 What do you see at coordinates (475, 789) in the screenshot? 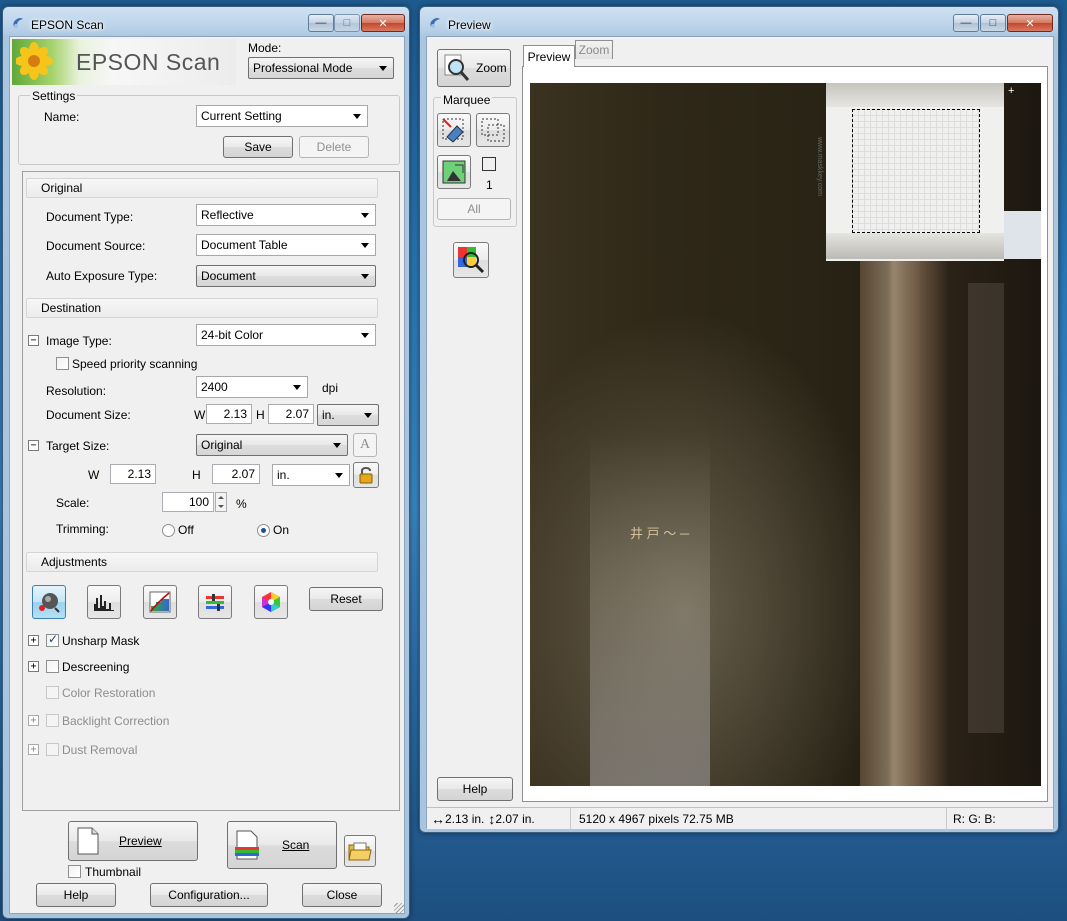
I see `preview-help-button: Help` at bounding box center [475, 789].